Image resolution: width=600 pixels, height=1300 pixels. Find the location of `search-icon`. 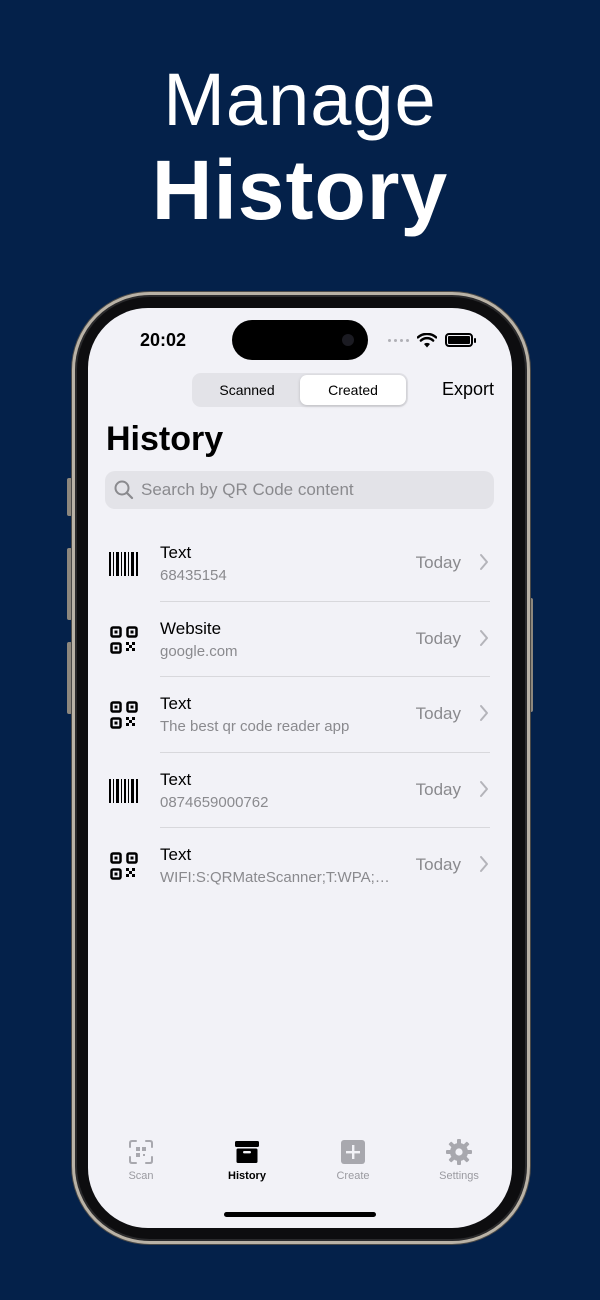

search-icon is located at coordinates (124, 490).